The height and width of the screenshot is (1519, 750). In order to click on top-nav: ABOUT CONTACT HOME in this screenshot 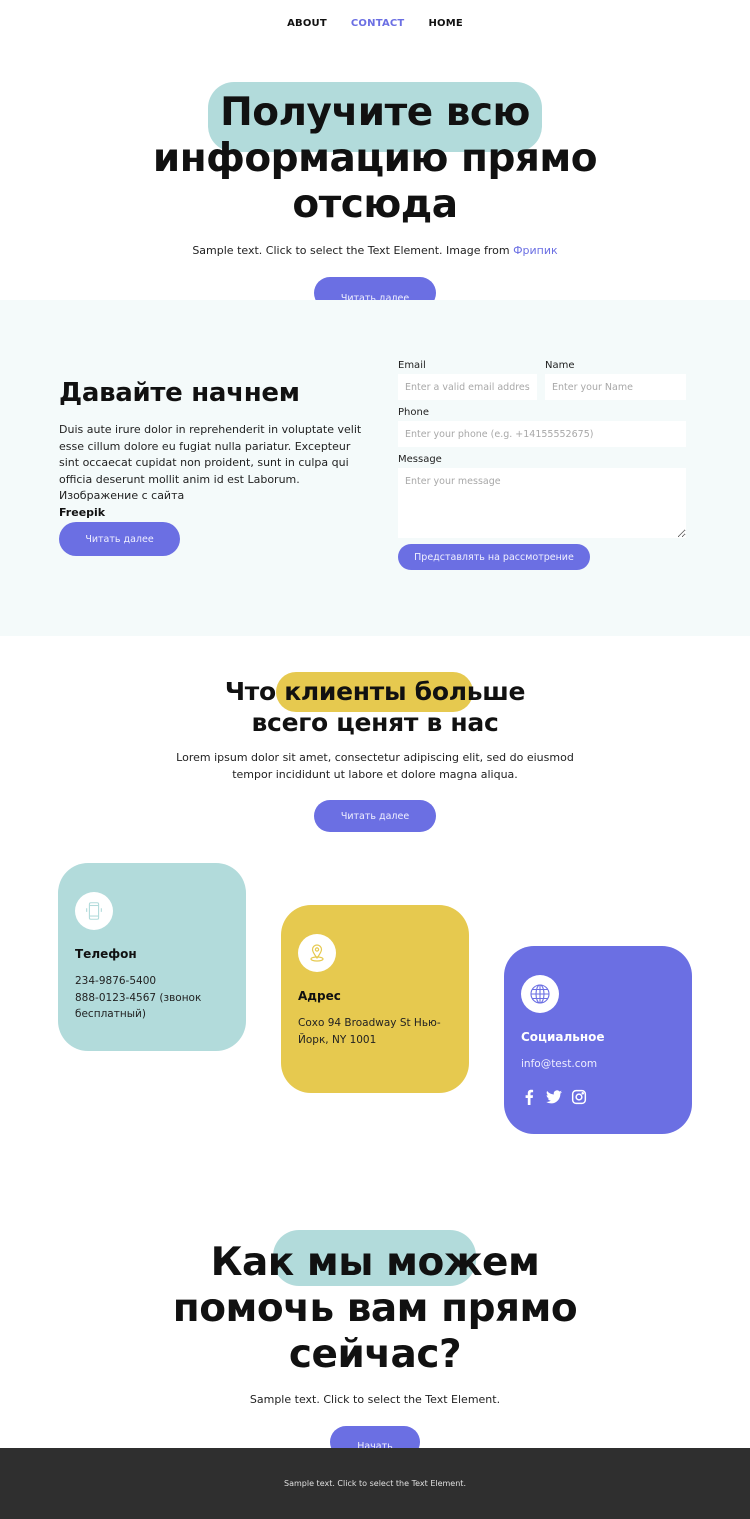, I will do `click(375, 23)`.